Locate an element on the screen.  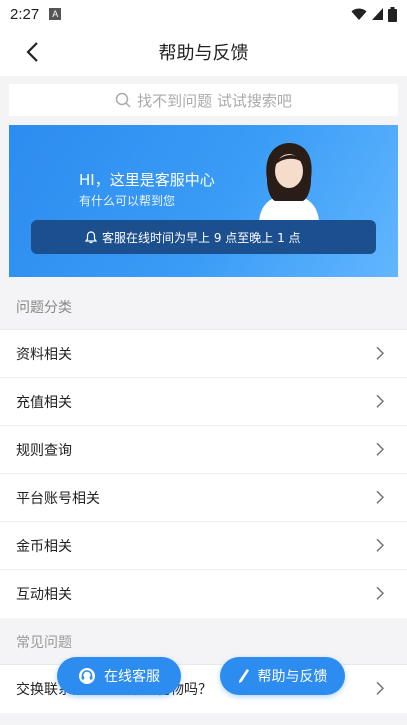
faq-section-label: 常见问题 is located at coordinates (44, 643).